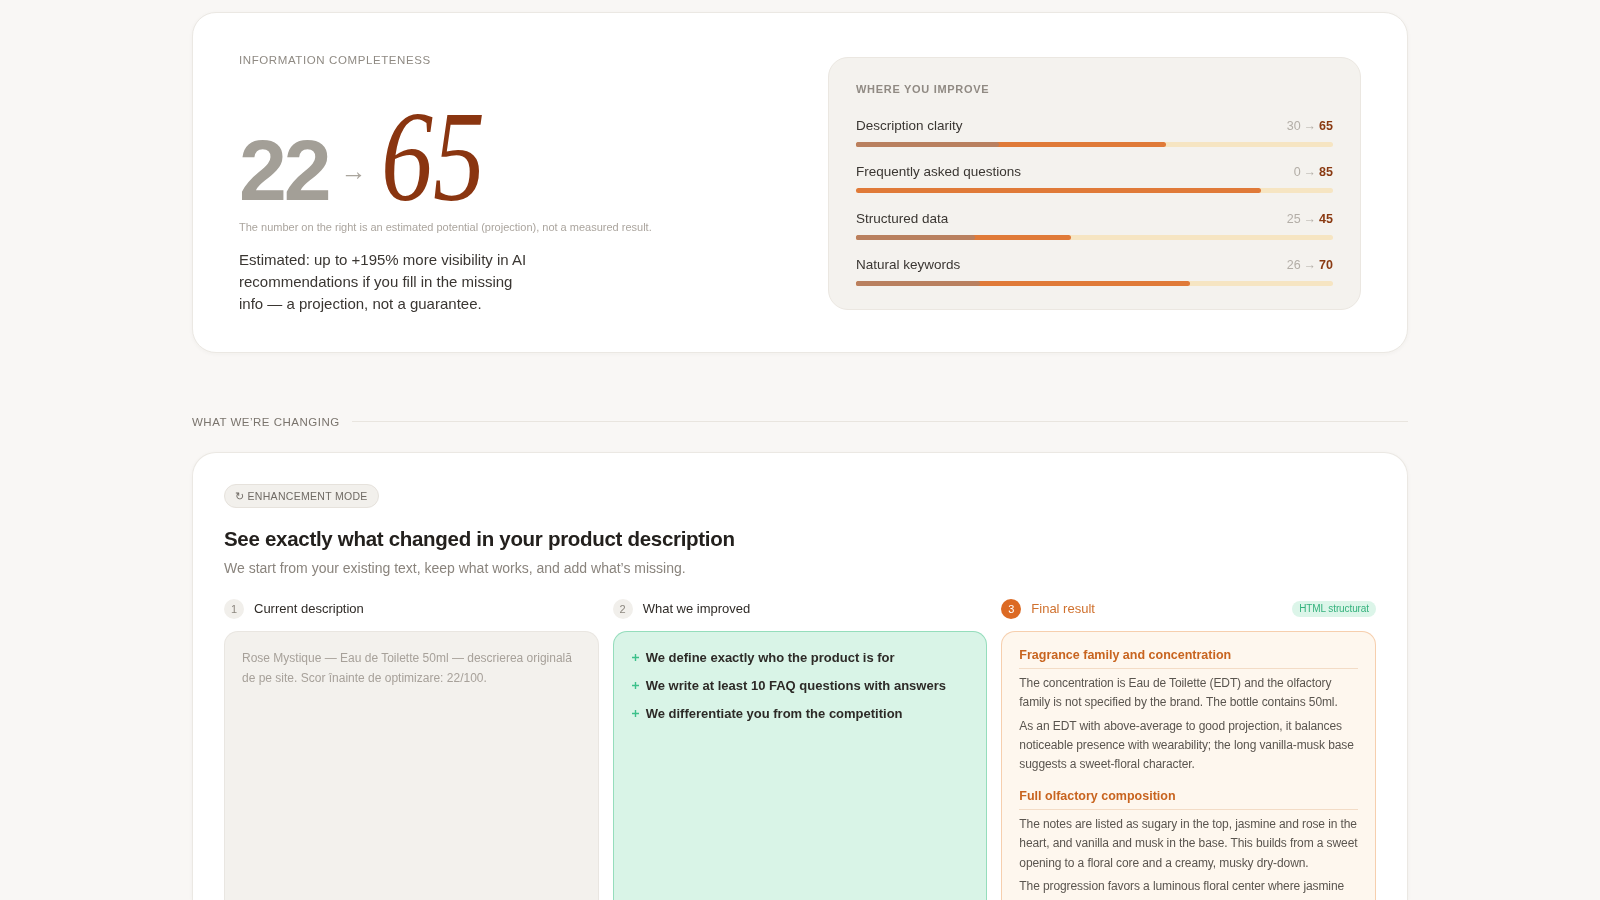 This screenshot has height=900, width=1600. What do you see at coordinates (1188, 843) in the screenshot?
I see `result-paragraph: The notes are listed as sugary in the top, jasmine and rose in the heart, and vanilla and musk in the base. This builds from a sweet opening to a floral core and a creamy, musky dry-down.` at bounding box center [1188, 843].